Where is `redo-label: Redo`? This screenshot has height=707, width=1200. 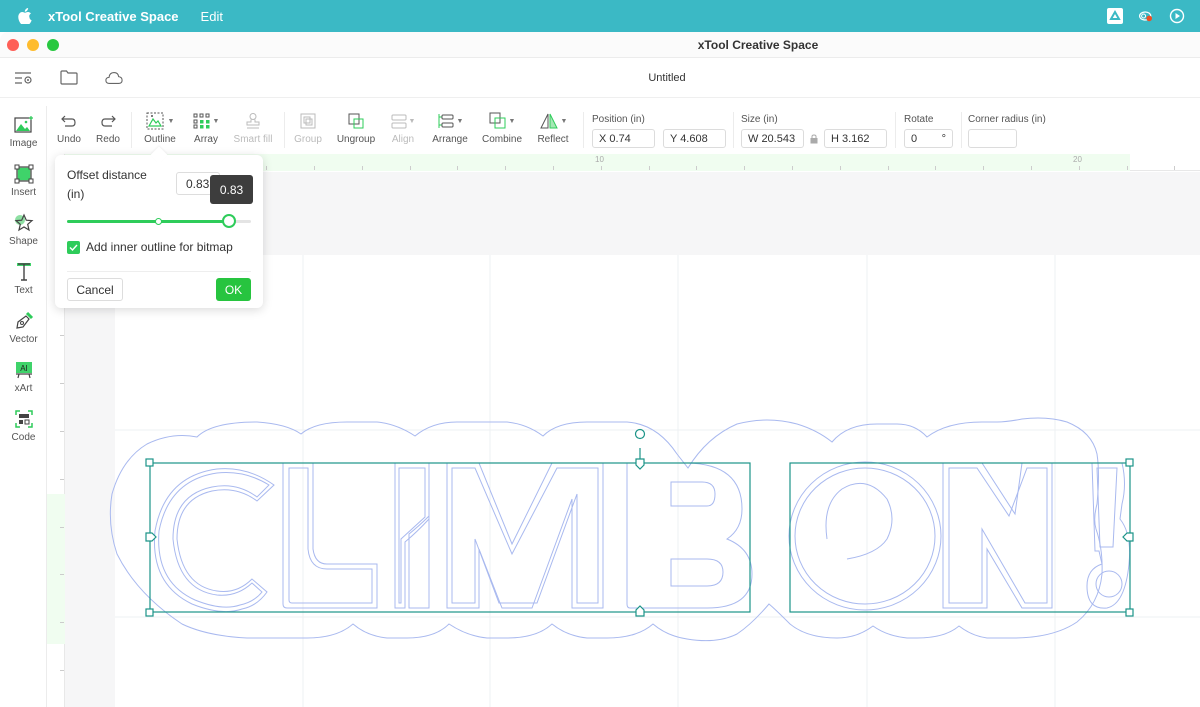 redo-label: Redo is located at coordinates (108, 139).